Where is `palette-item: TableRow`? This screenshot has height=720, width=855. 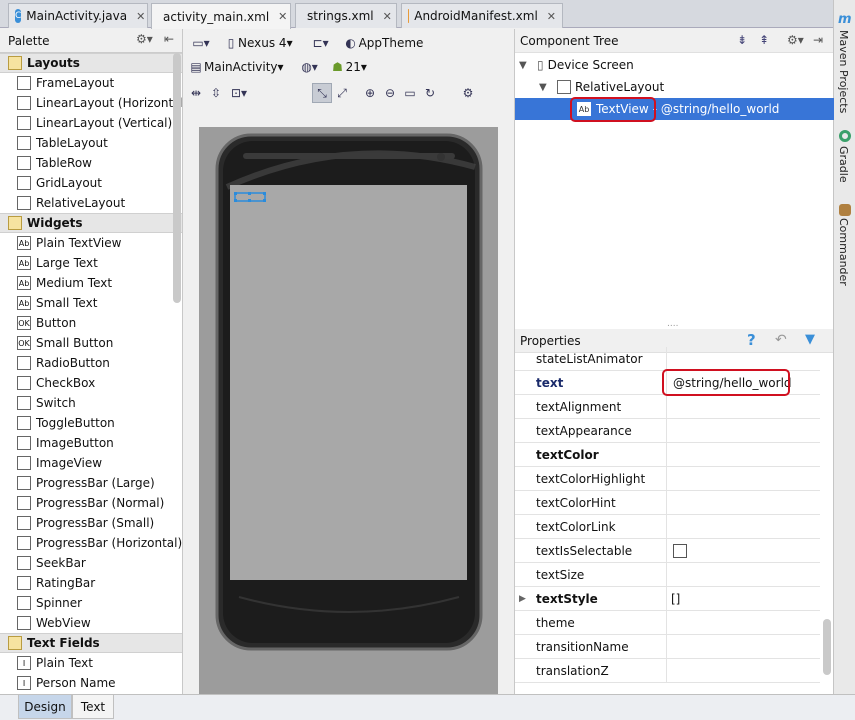 palette-item: TableRow is located at coordinates (91, 163).